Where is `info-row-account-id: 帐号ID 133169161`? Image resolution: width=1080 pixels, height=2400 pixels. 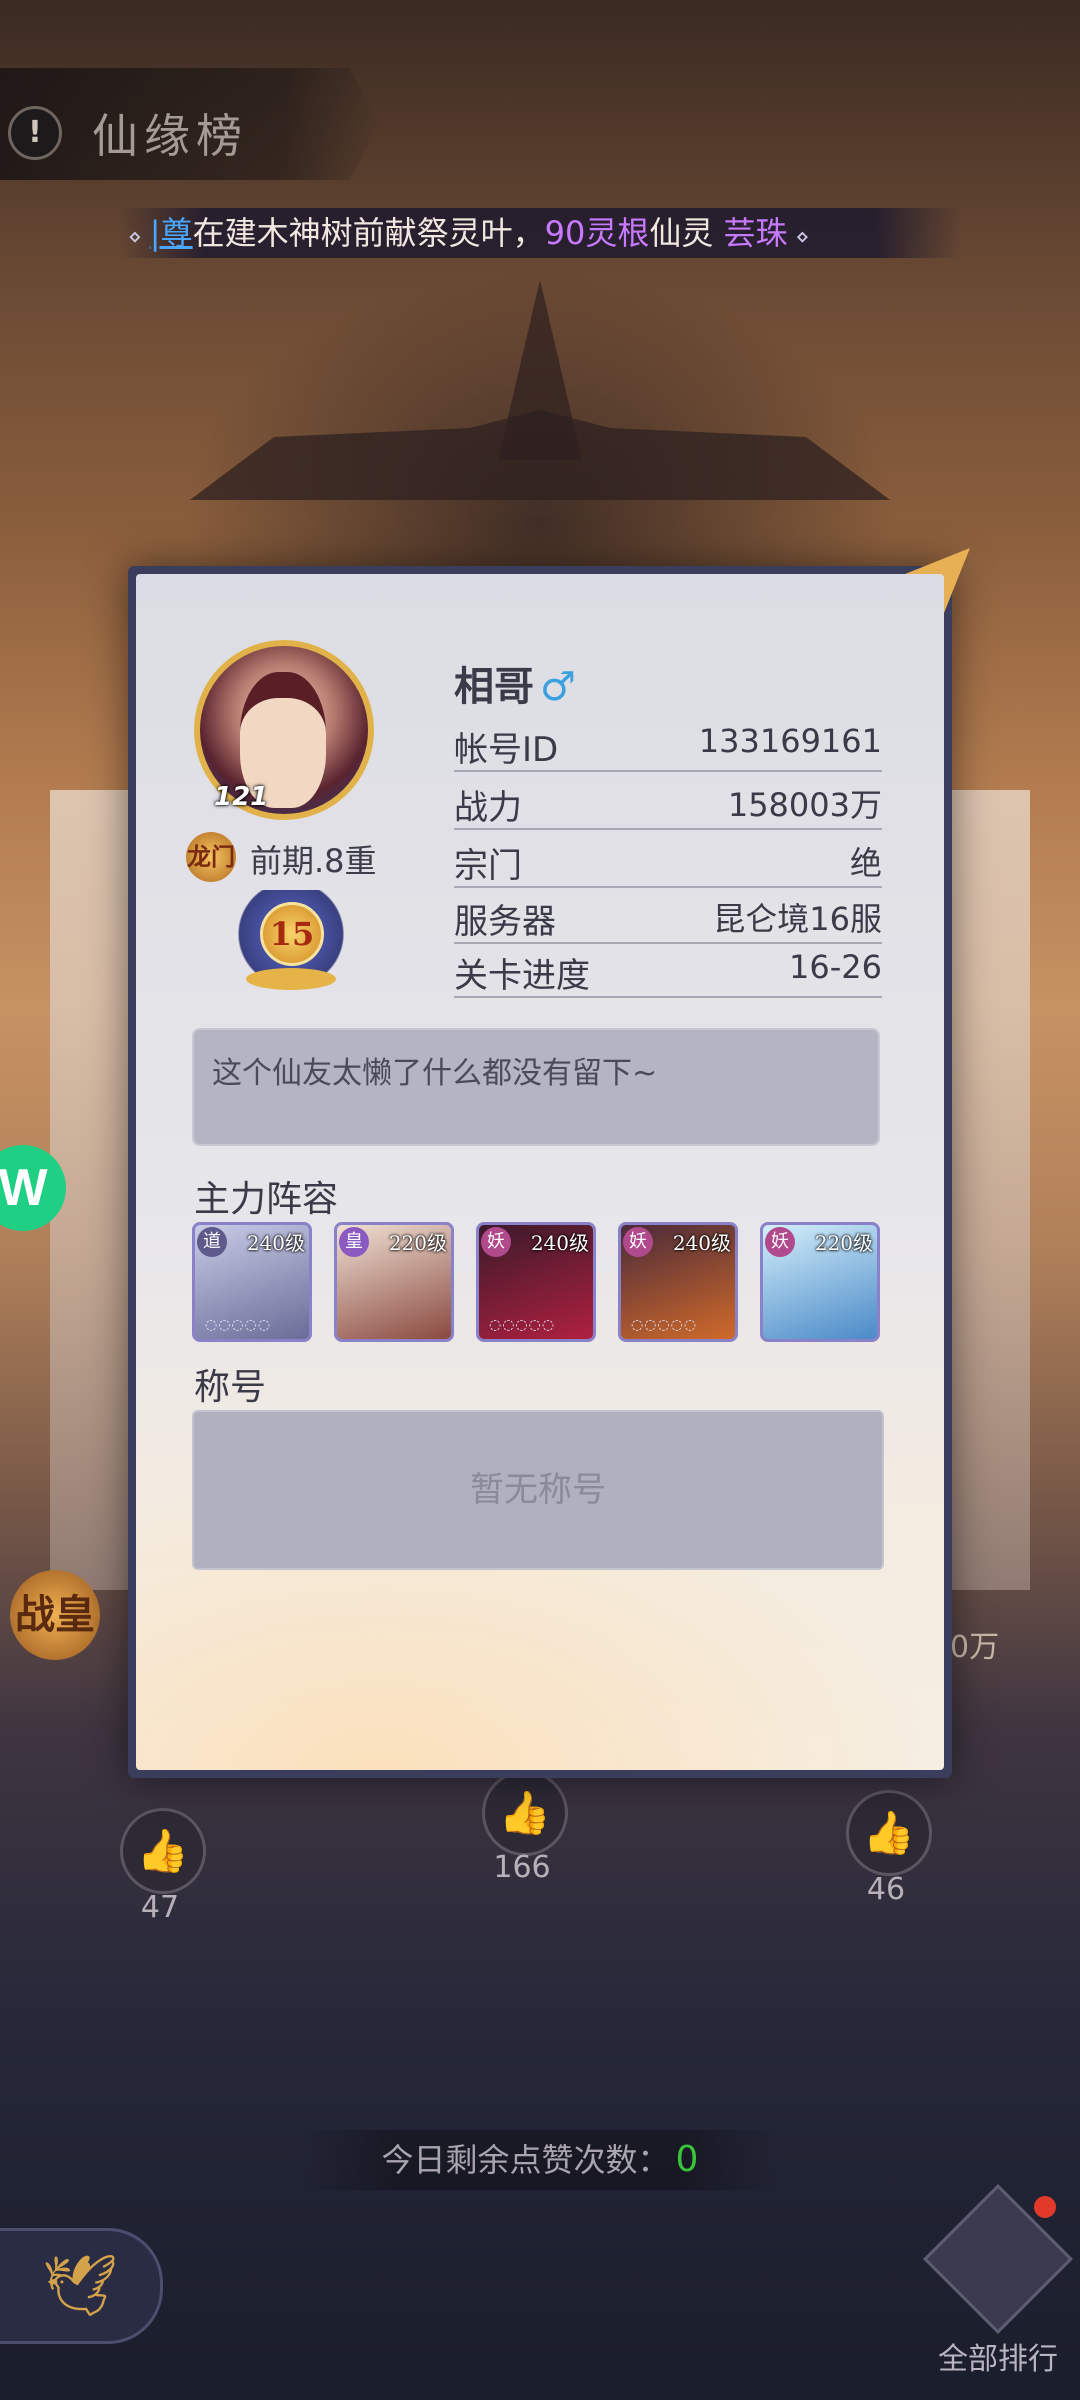 info-row-account-id: 帐号ID 133169161 is located at coordinates (668, 746).